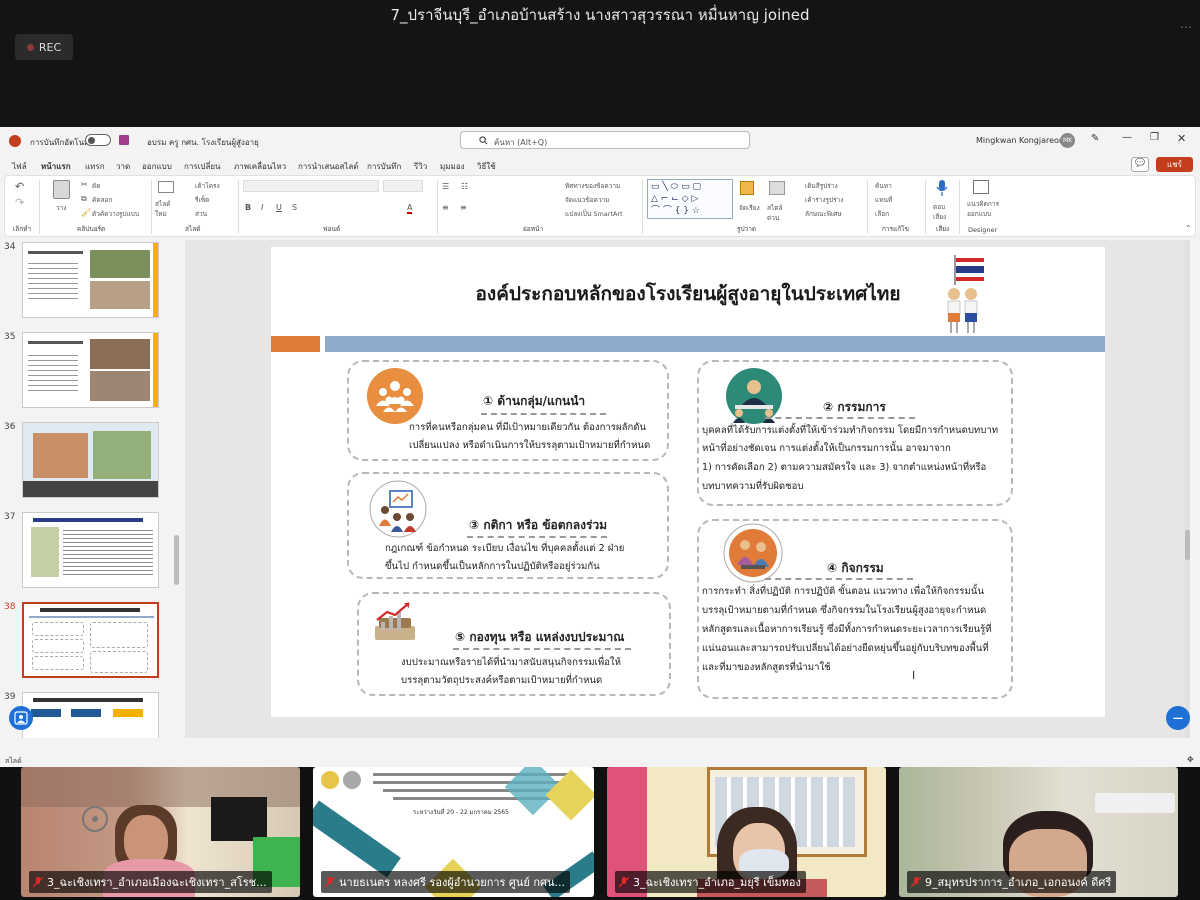  What do you see at coordinates (248, 207) in the screenshot?
I see `bold-icon: B` at bounding box center [248, 207].